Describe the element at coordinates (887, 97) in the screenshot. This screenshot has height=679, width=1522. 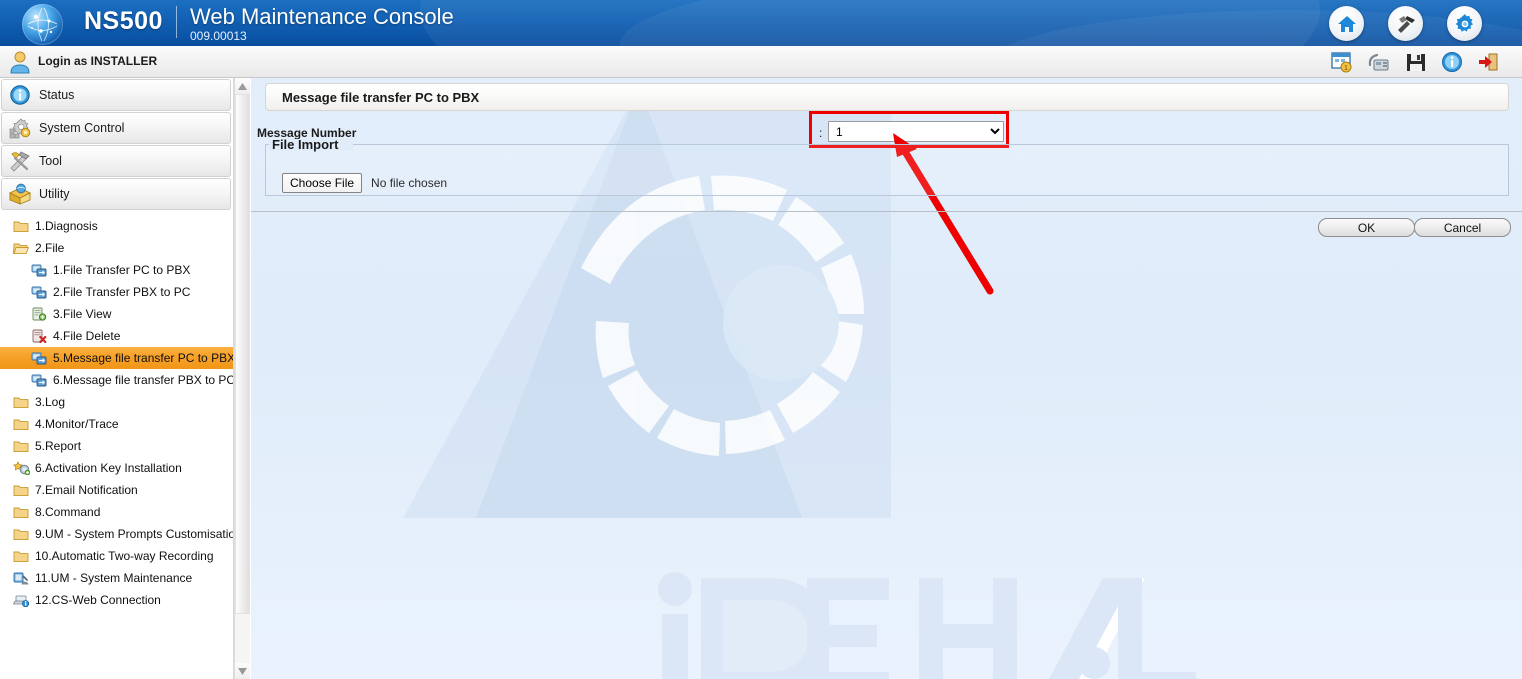
I see `panel-title-bar: Message file transfer PC to PBX` at that location.